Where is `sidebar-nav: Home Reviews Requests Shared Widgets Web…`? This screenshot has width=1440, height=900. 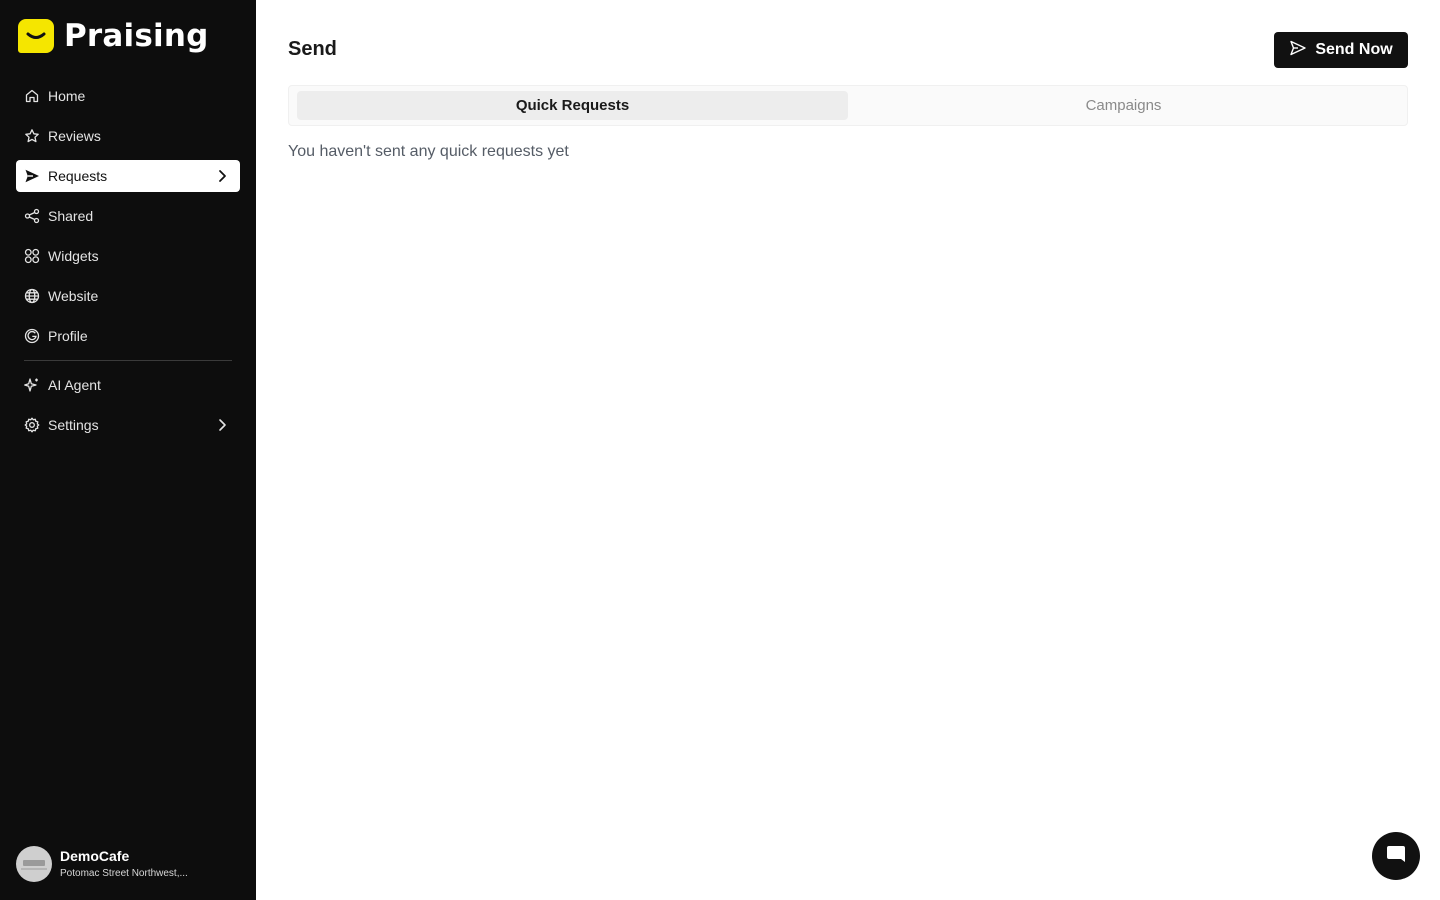
sidebar-nav: Home Reviews Requests Shared Widgets Web… is located at coordinates (128, 220).